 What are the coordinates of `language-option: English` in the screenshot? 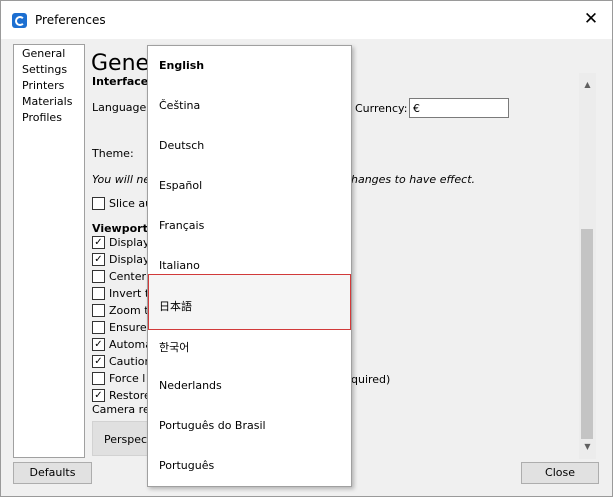 It's located at (249, 66).